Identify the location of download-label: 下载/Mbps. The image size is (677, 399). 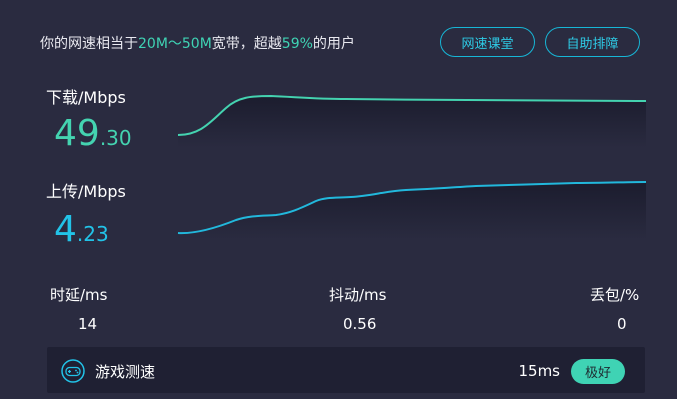
(86, 97).